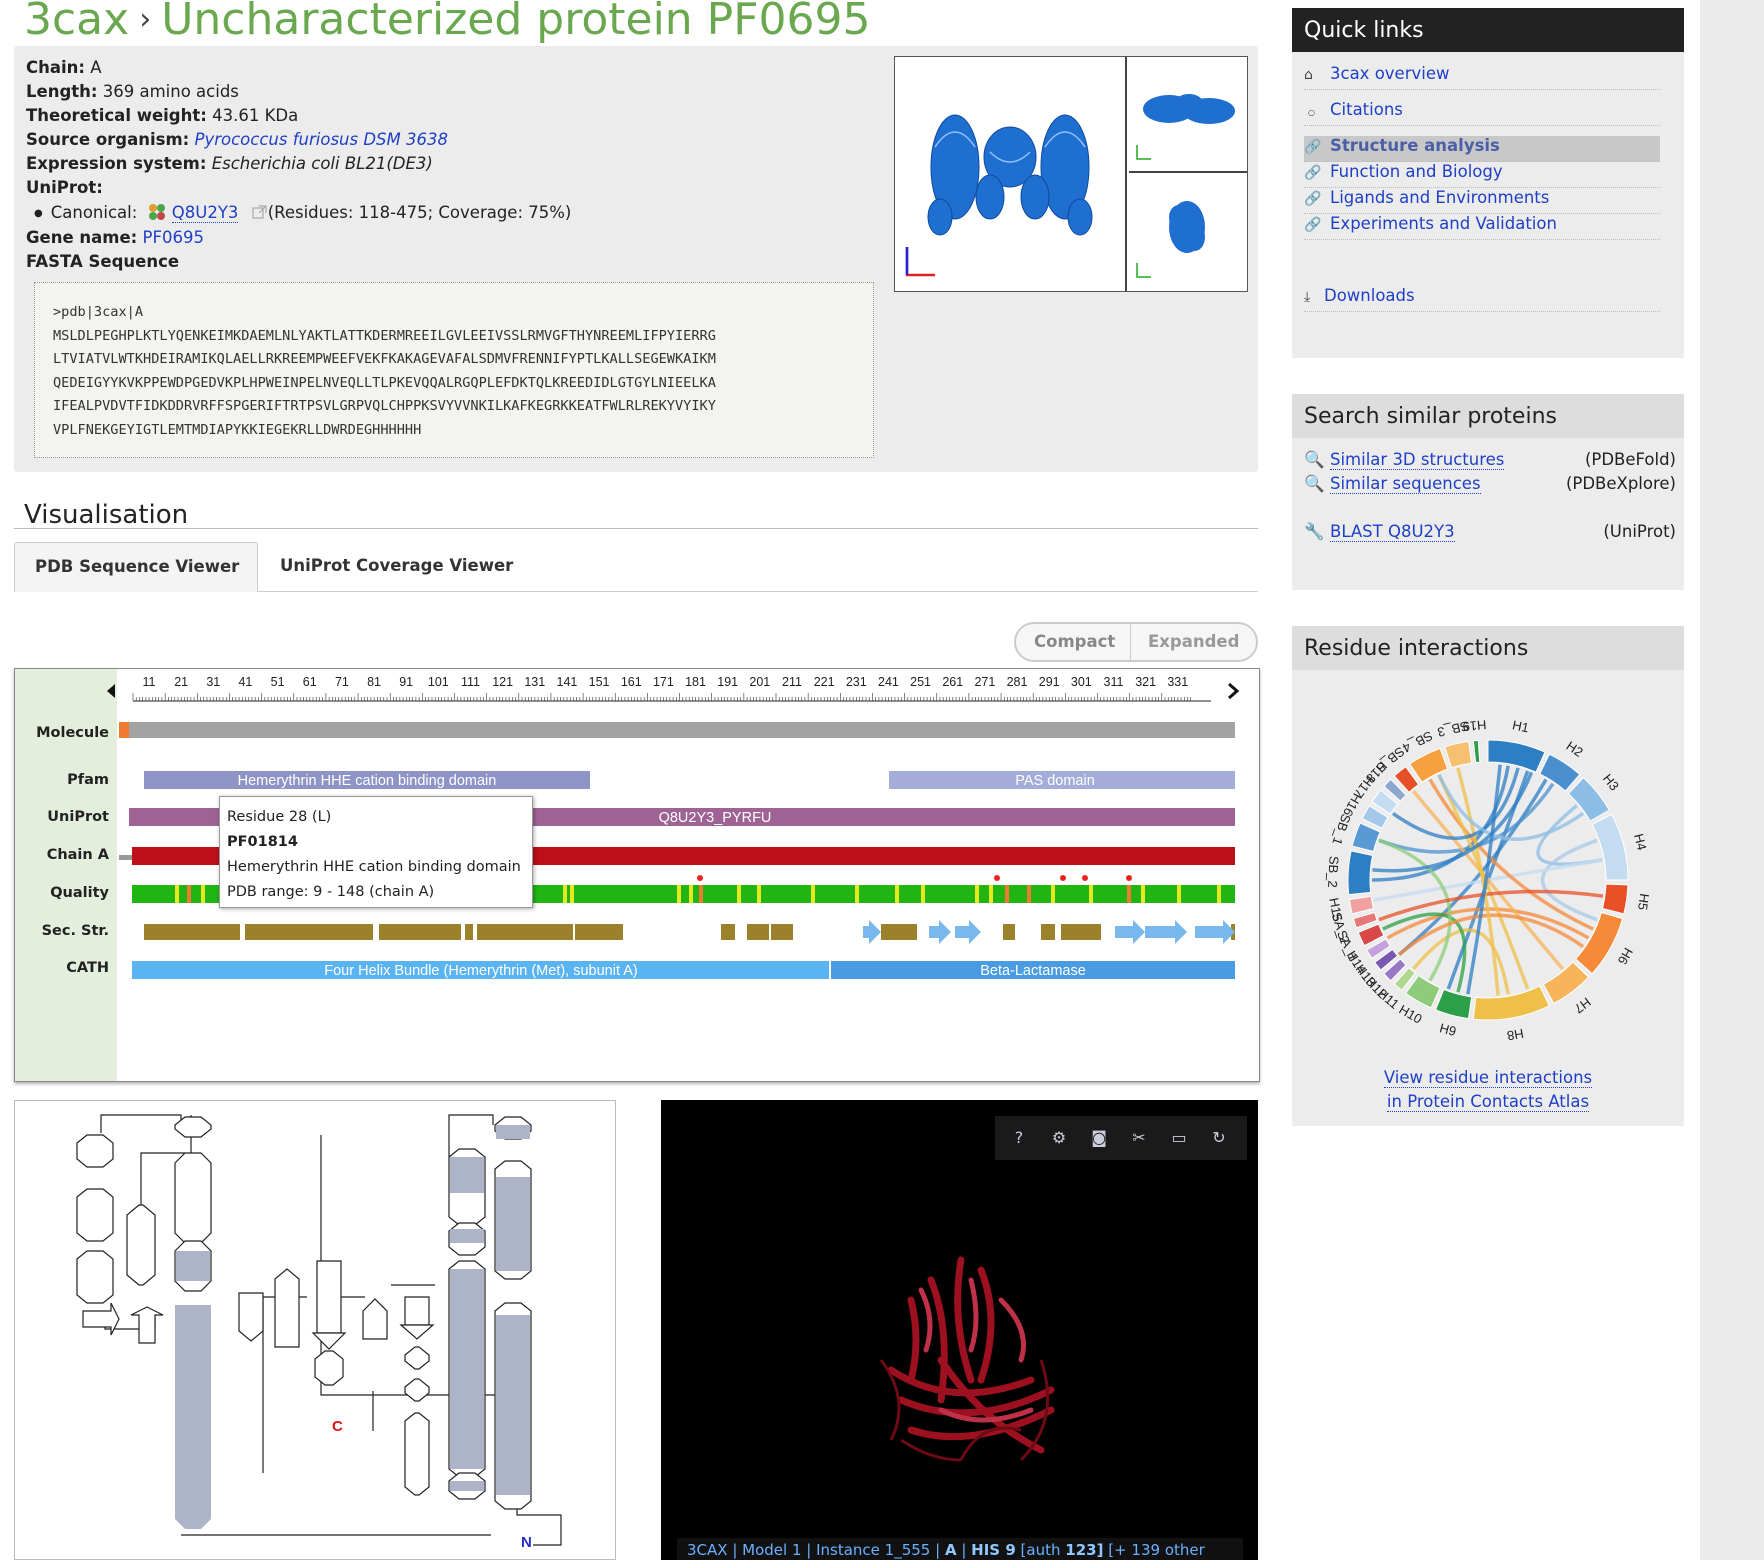  What do you see at coordinates (1482, 299) in the screenshot?
I see `quick-link-downloads: ⤓ Downloads` at bounding box center [1482, 299].